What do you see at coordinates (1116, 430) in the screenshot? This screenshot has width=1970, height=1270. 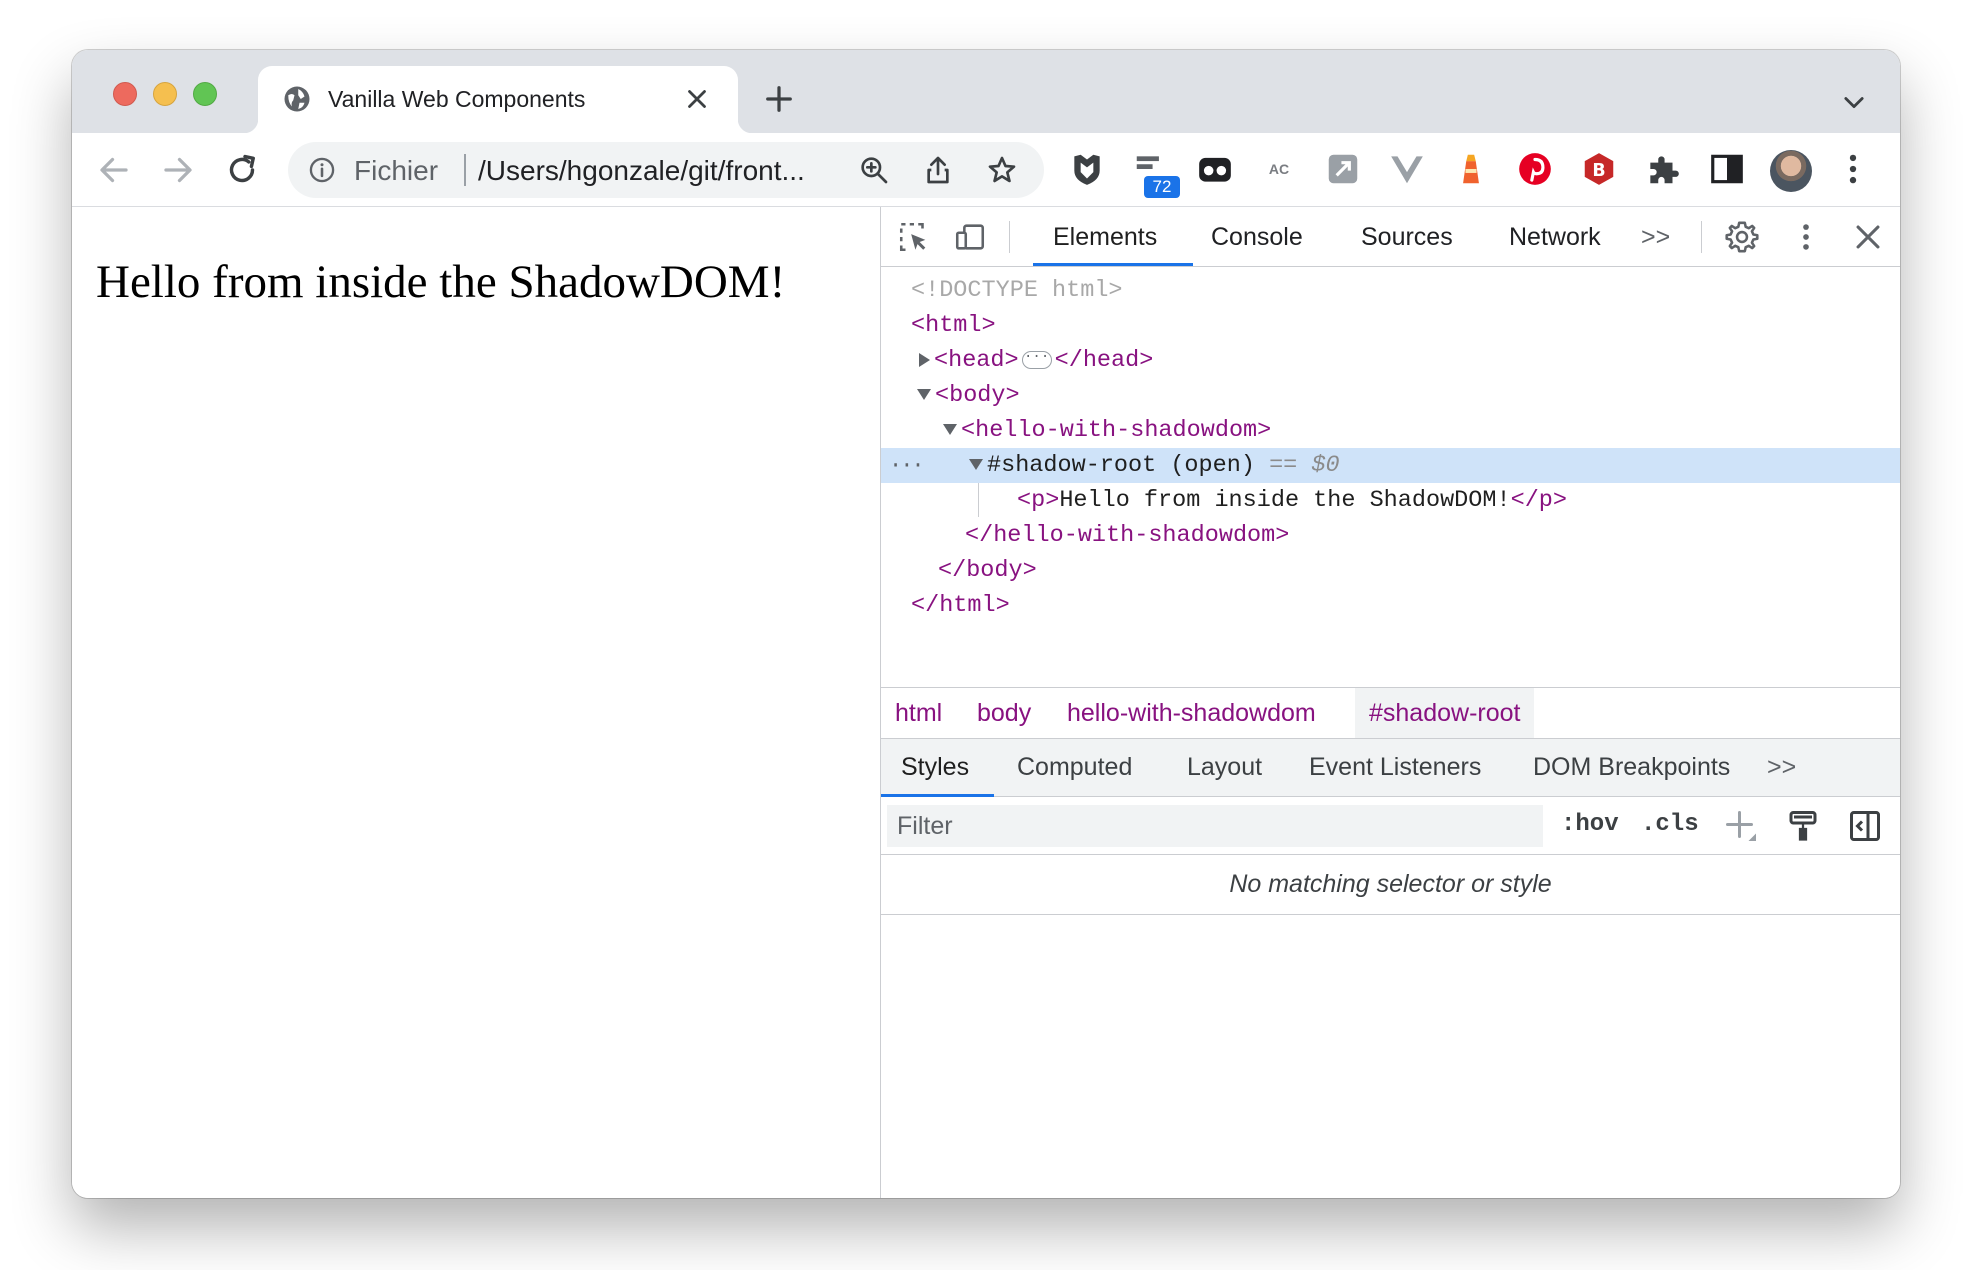 I see `component-open-tag: <hello-with-shadowdom>` at bounding box center [1116, 430].